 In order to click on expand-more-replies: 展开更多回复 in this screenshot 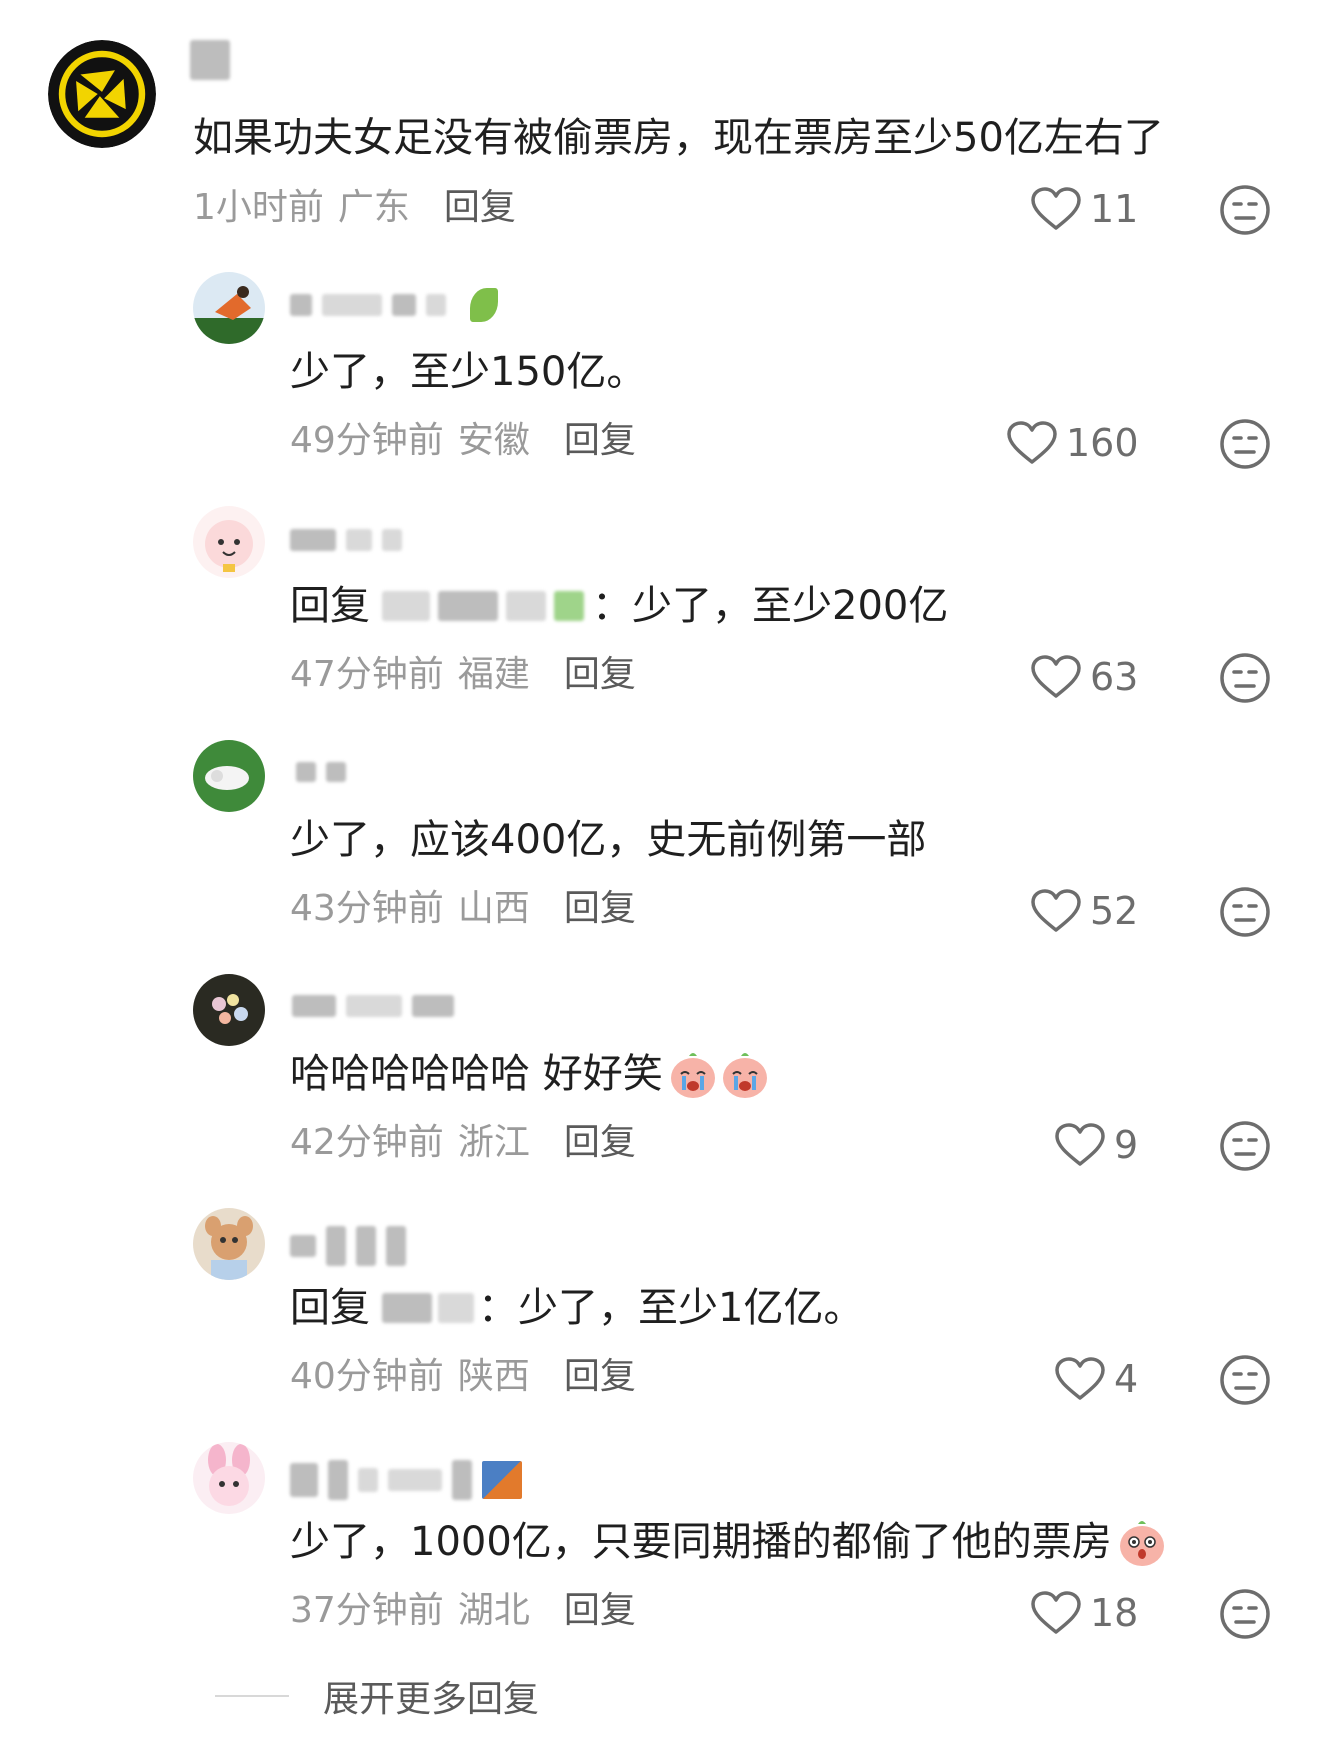, I will do `click(377, 1696)`.